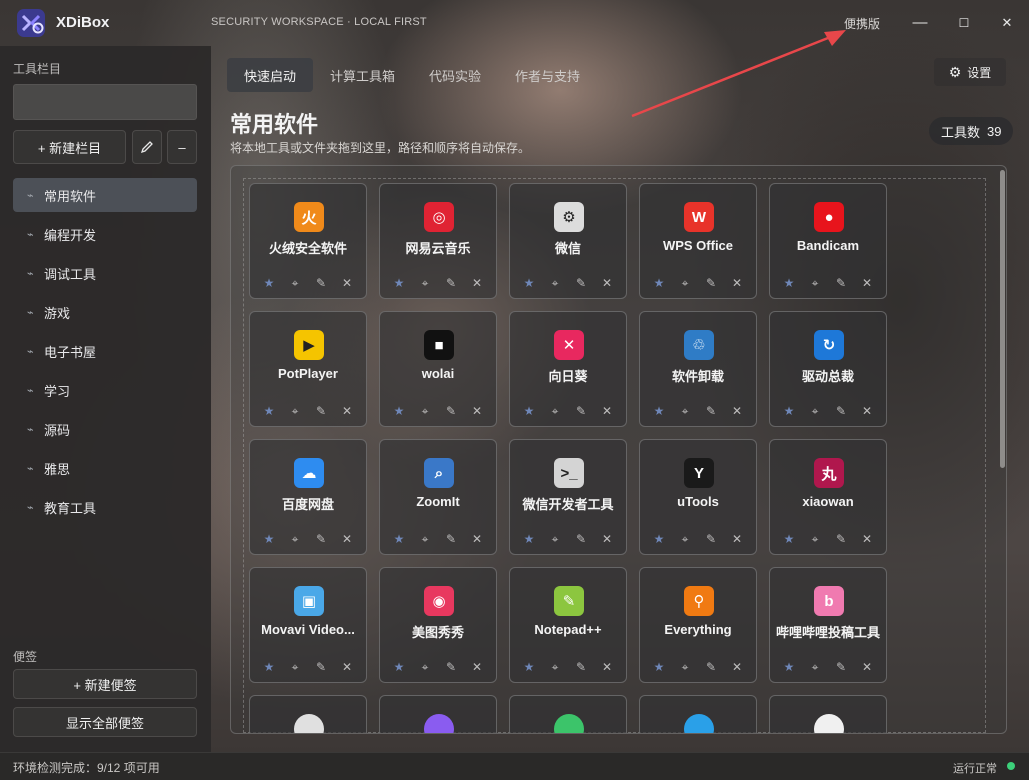 This screenshot has height=780, width=1029. I want to click on new-note-button: + 新建便签, so click(105, 684).